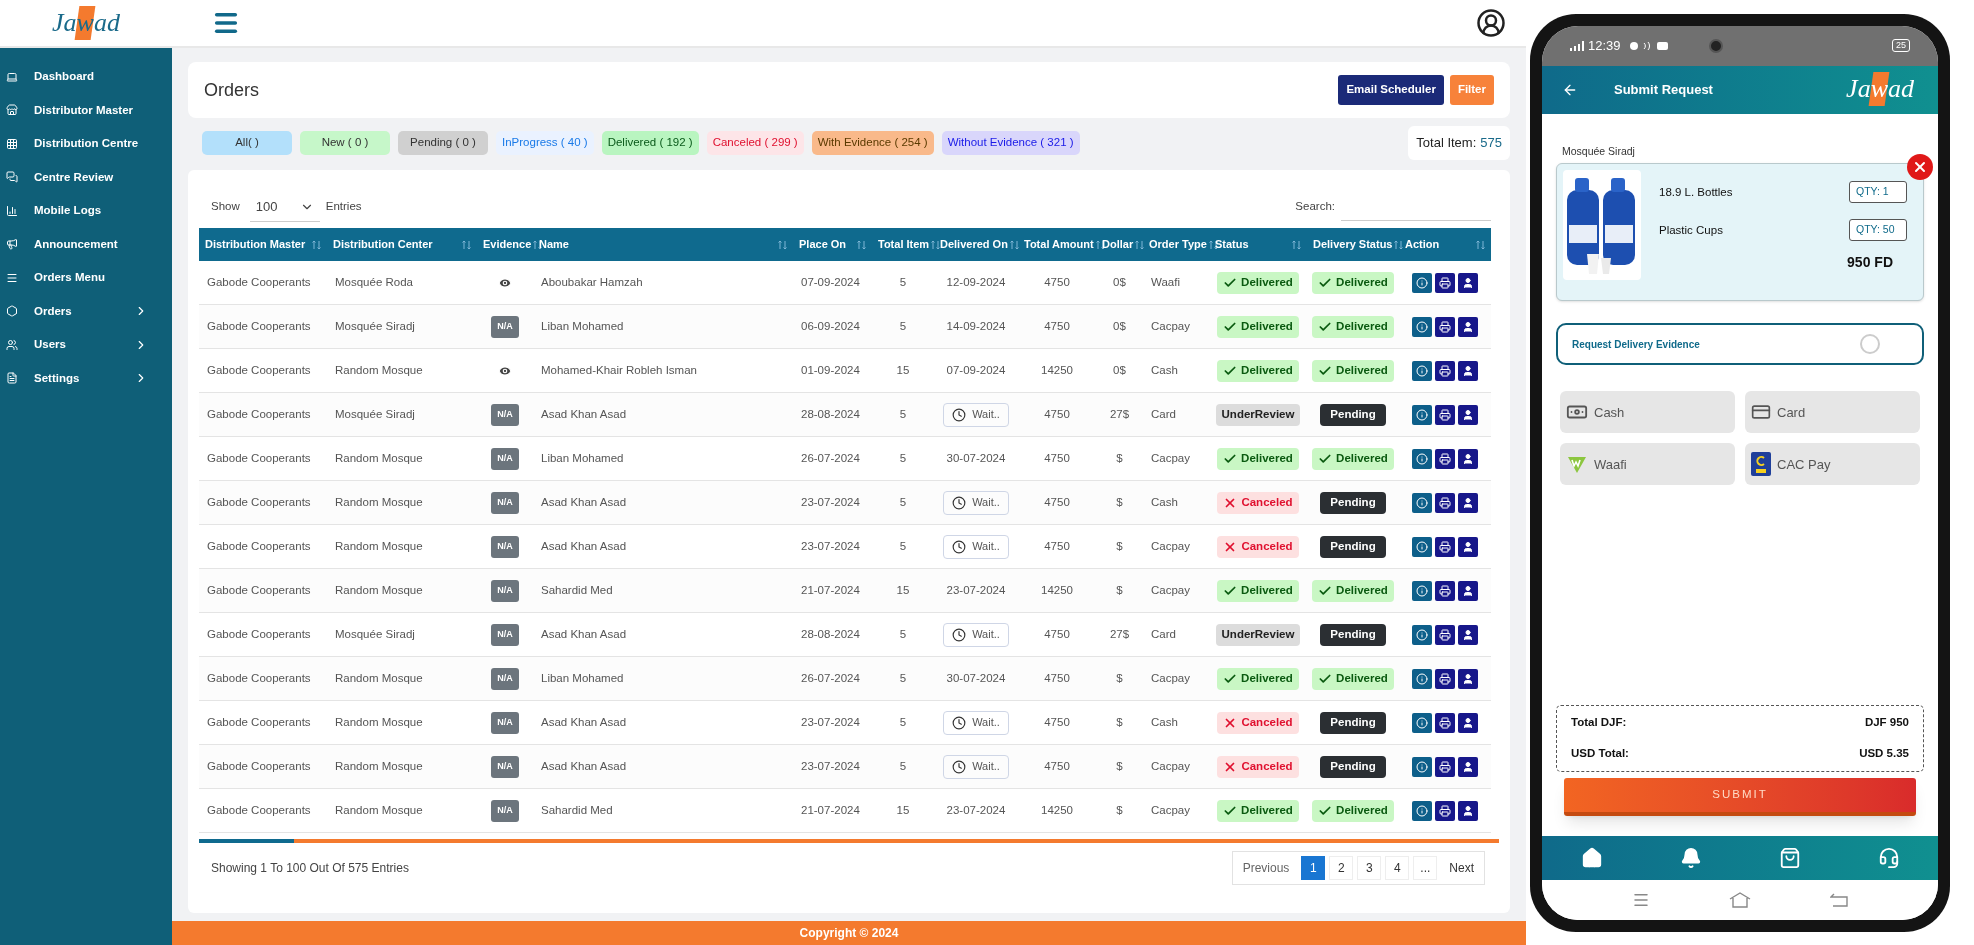 This screenshot has width=1974, height=945. Describe the element at coordinates (1313, 868) in the screenshot. I see `page-button: 1` at that location.